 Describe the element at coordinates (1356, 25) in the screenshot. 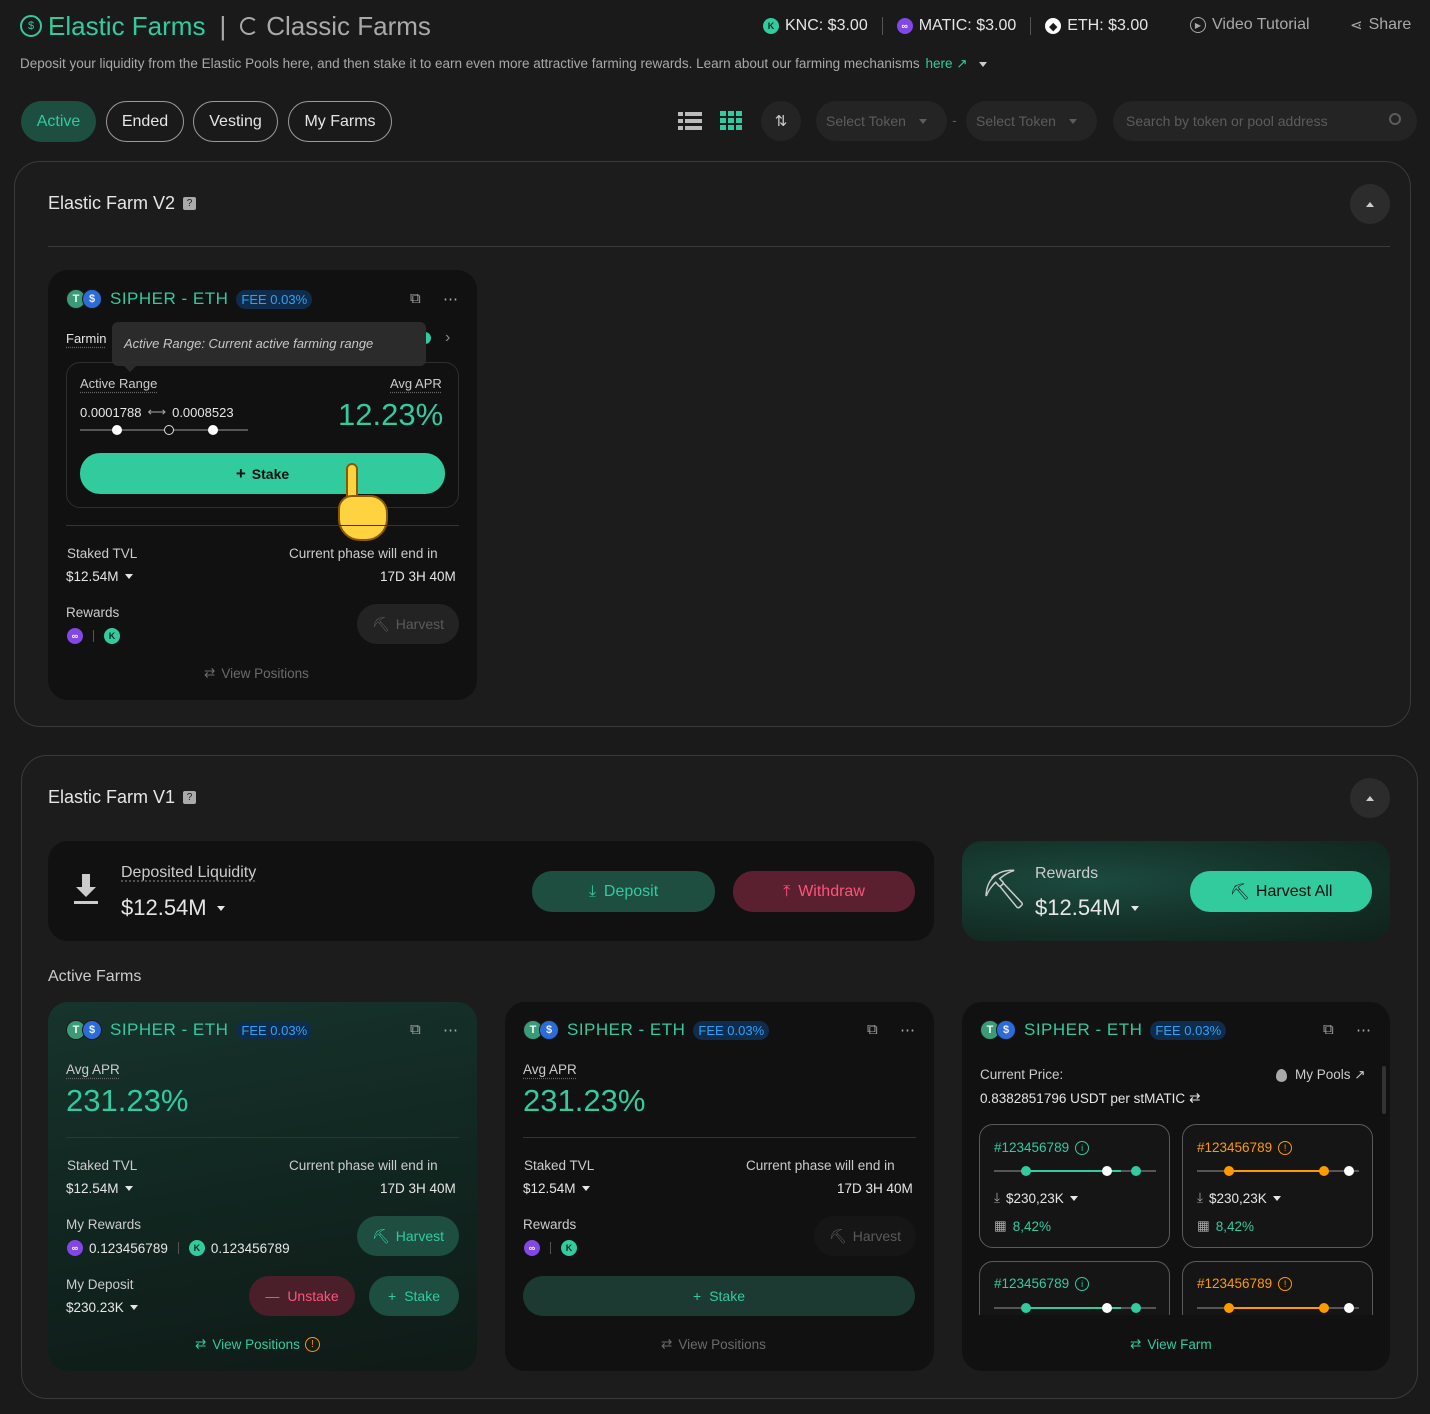

I see `share-icon: ⋖` at that location.